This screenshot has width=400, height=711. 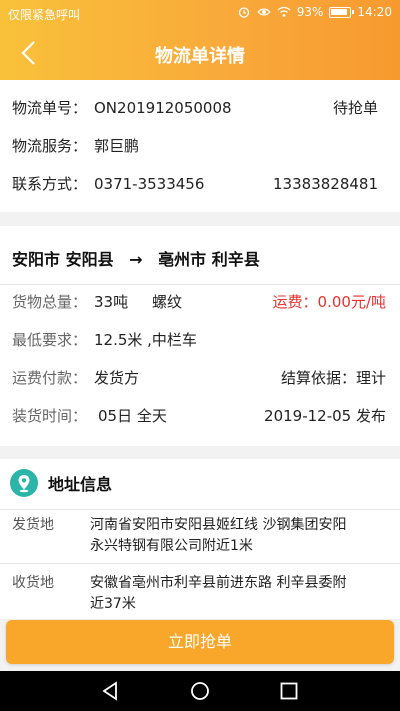 I want to click on publish-date: 2019-12-05 发布, so click(x=325, y=416).